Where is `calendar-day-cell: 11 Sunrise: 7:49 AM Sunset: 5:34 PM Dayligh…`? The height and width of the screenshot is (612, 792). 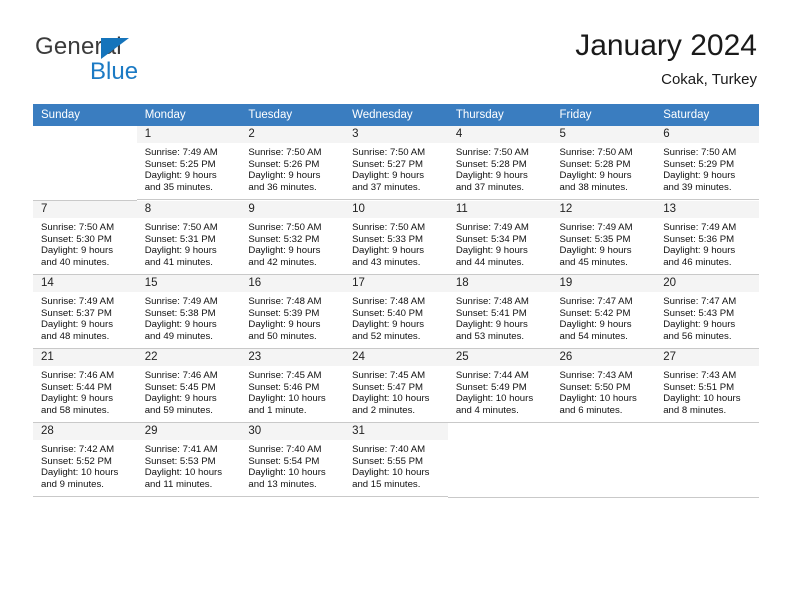
calendar-day-cell: 11 Sunrise: 7:49 AM Sunset: 5:34 PM Dayligh… is located at coordinates (499, 238).